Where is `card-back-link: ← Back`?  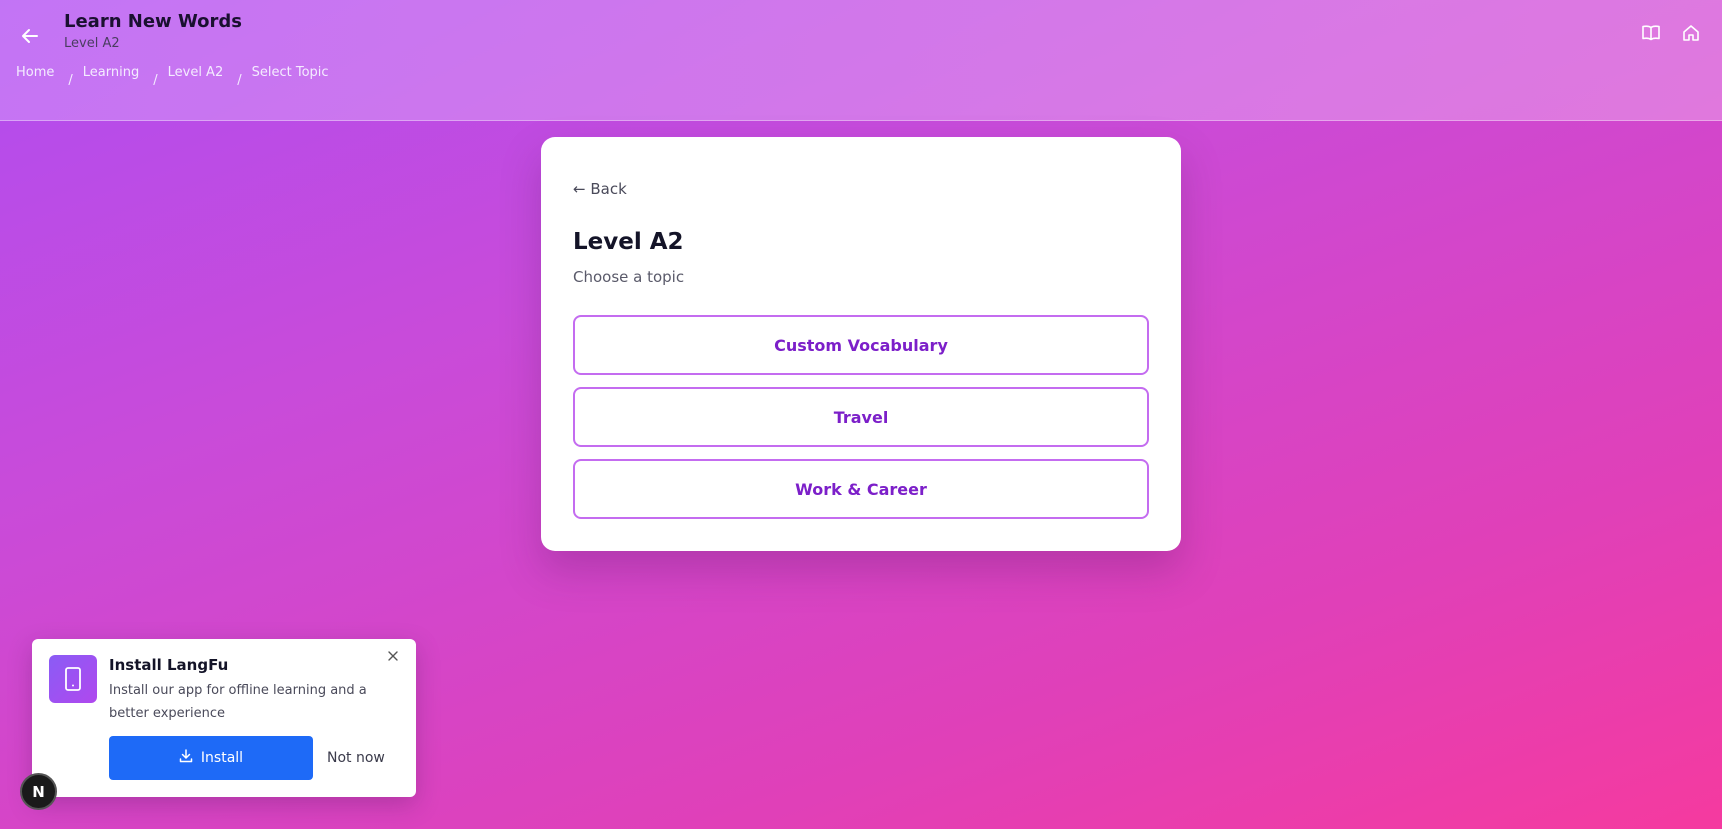
card-back-link: ← Back is located at coordinates (600, 189).